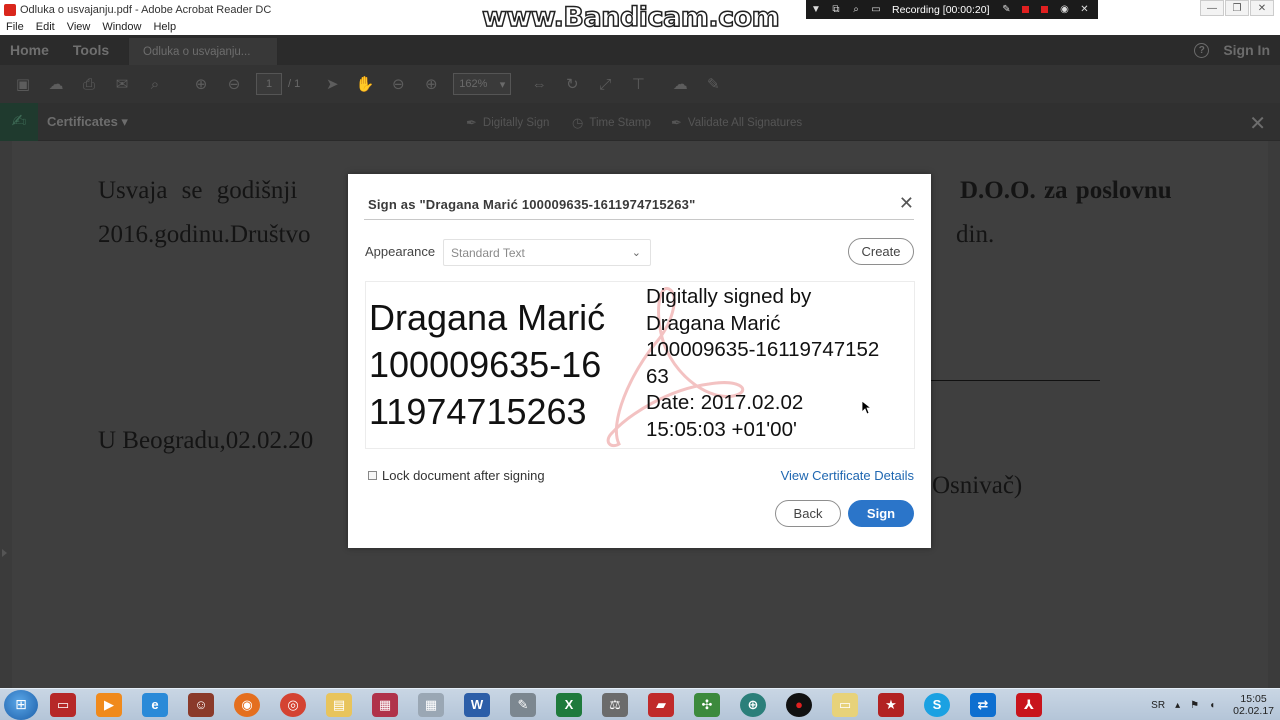  I want to click on zoom-in-icon: ⊕, so click(431, 84).